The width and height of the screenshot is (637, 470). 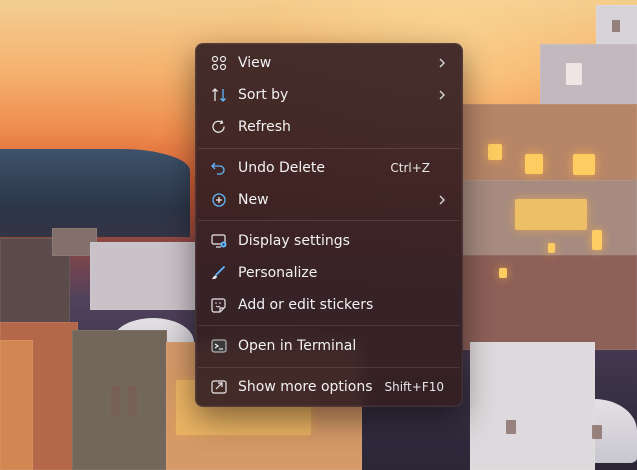 I want to click on shortcut-text: Ctrl+Z, so click(x=410, y=168).